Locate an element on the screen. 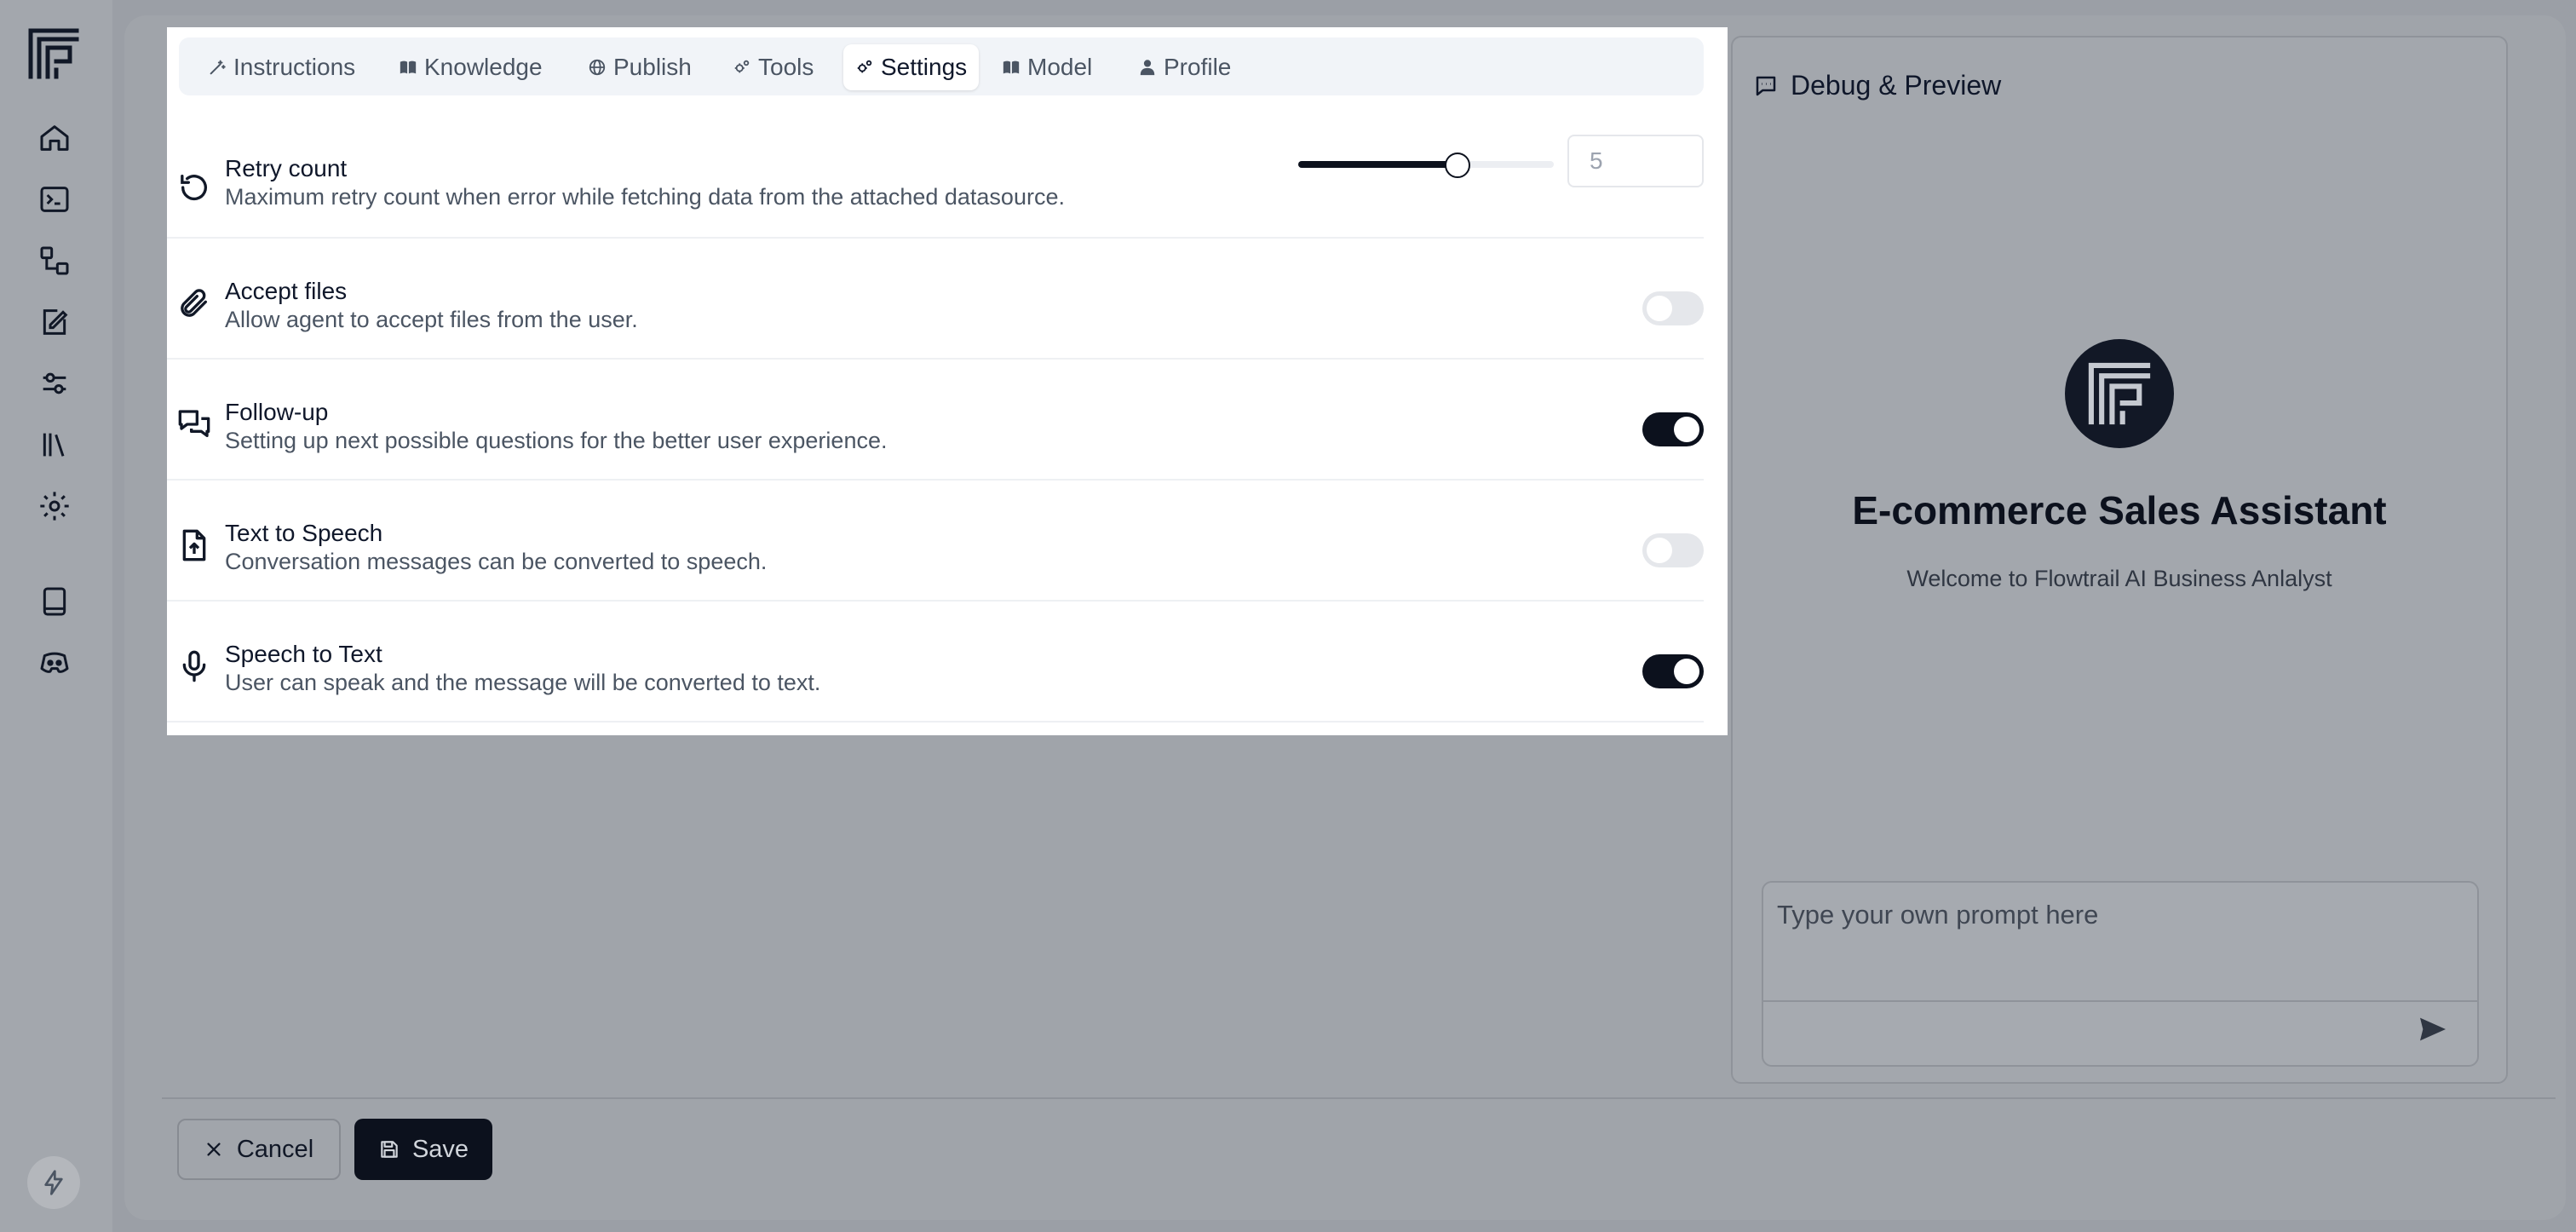  wand-icon is located at coordinates (217, 67).